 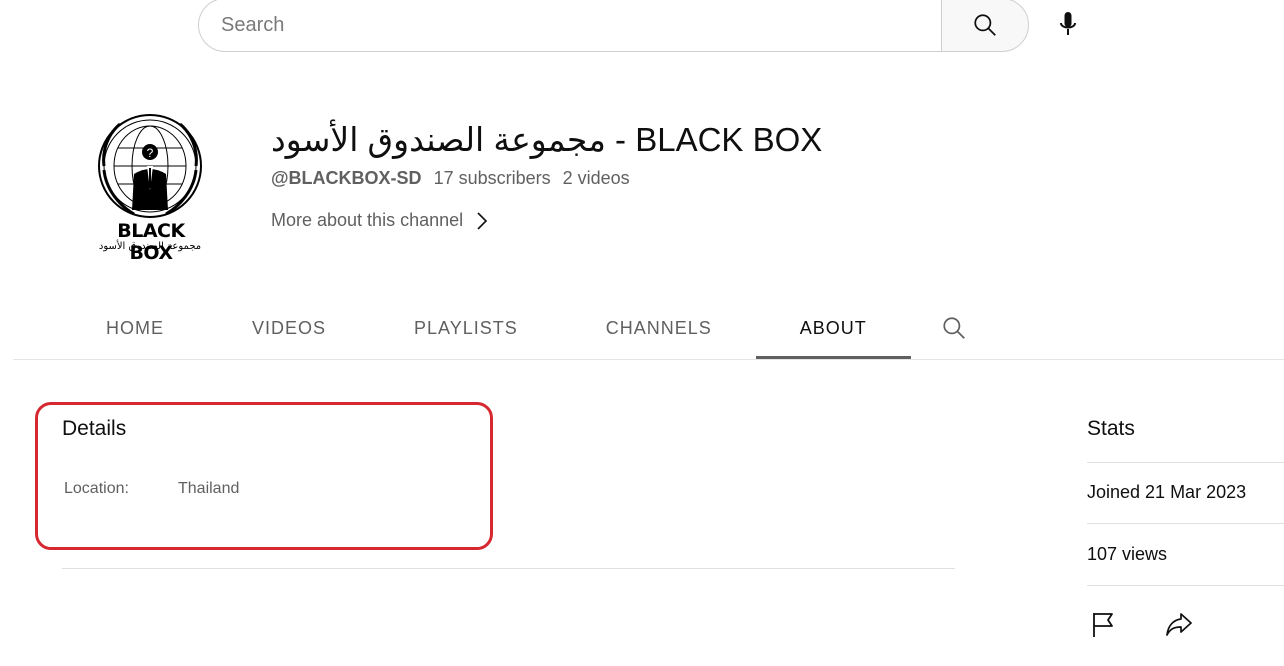 What do you see at coordinates (150, 187) in the screenshot?
I see `channel-avatar: ? BLACK BOX مجموعة الصندوق الأسود` at bounding box center [150, 187].